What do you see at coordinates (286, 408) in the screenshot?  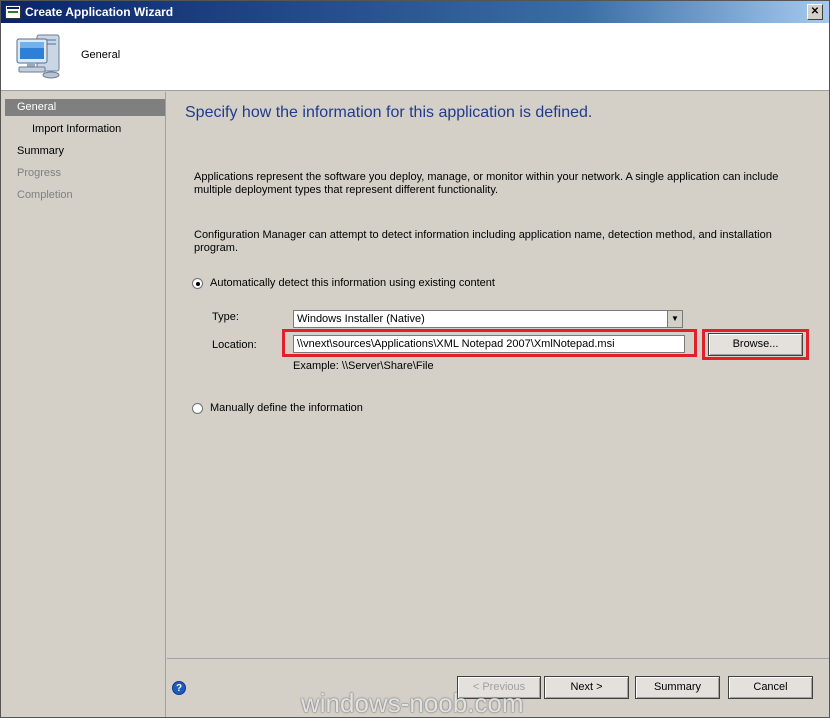 I see `manual-define-label: Manually define the information` at bounding box center [286, 408].